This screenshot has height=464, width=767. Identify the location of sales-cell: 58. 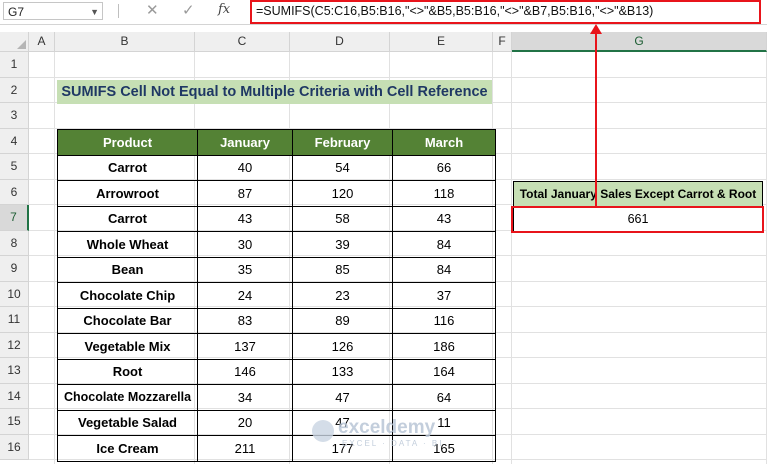
(342, 218).